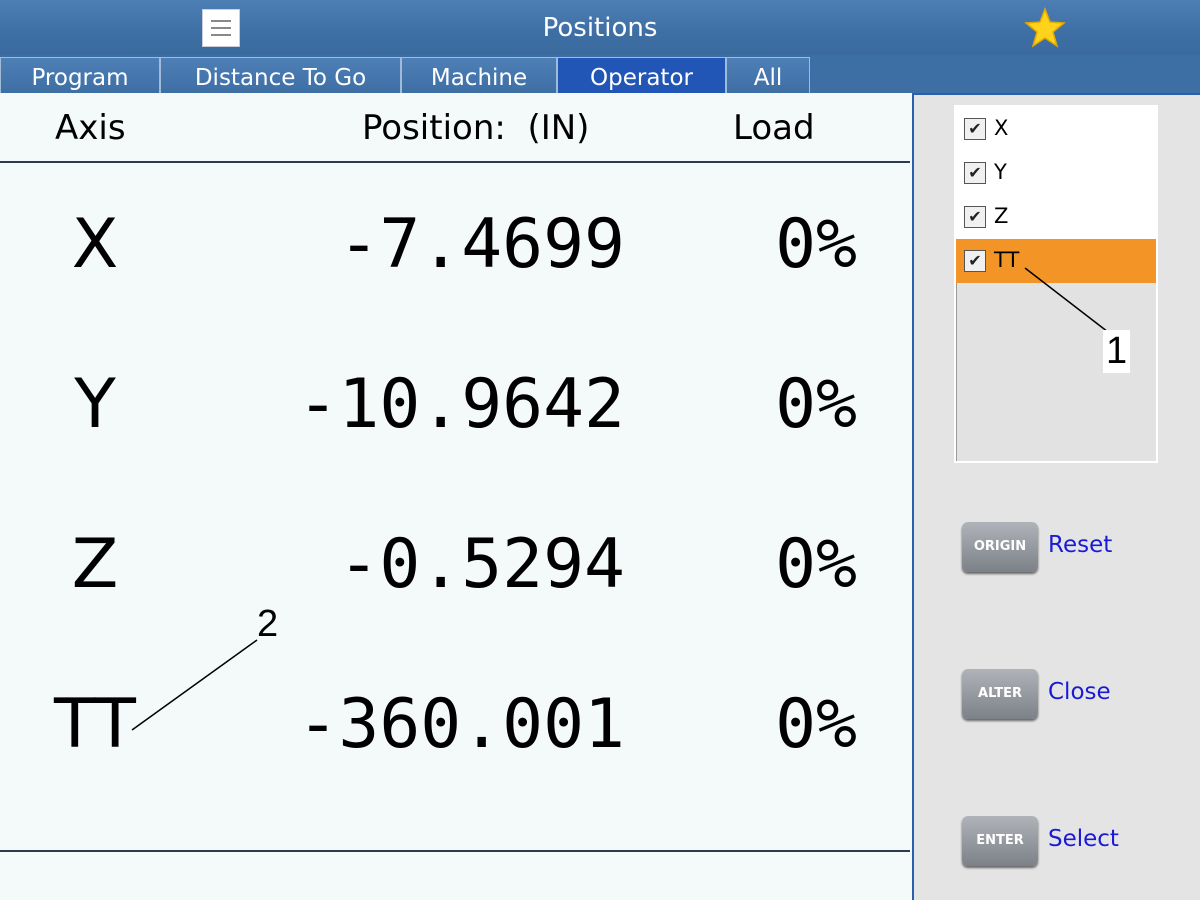  Describe the element at coordinates (268, 624) in the screenshot. I see `callout-2: 2` at that location.